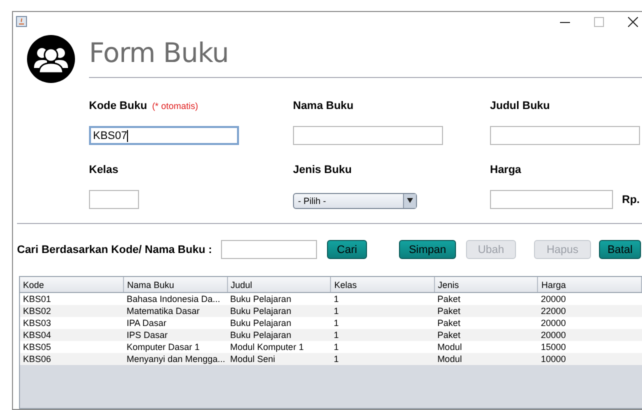 Image resolution: width=642 pixels, height=410 pixels. I want to click on search-field, so click(269, 249).